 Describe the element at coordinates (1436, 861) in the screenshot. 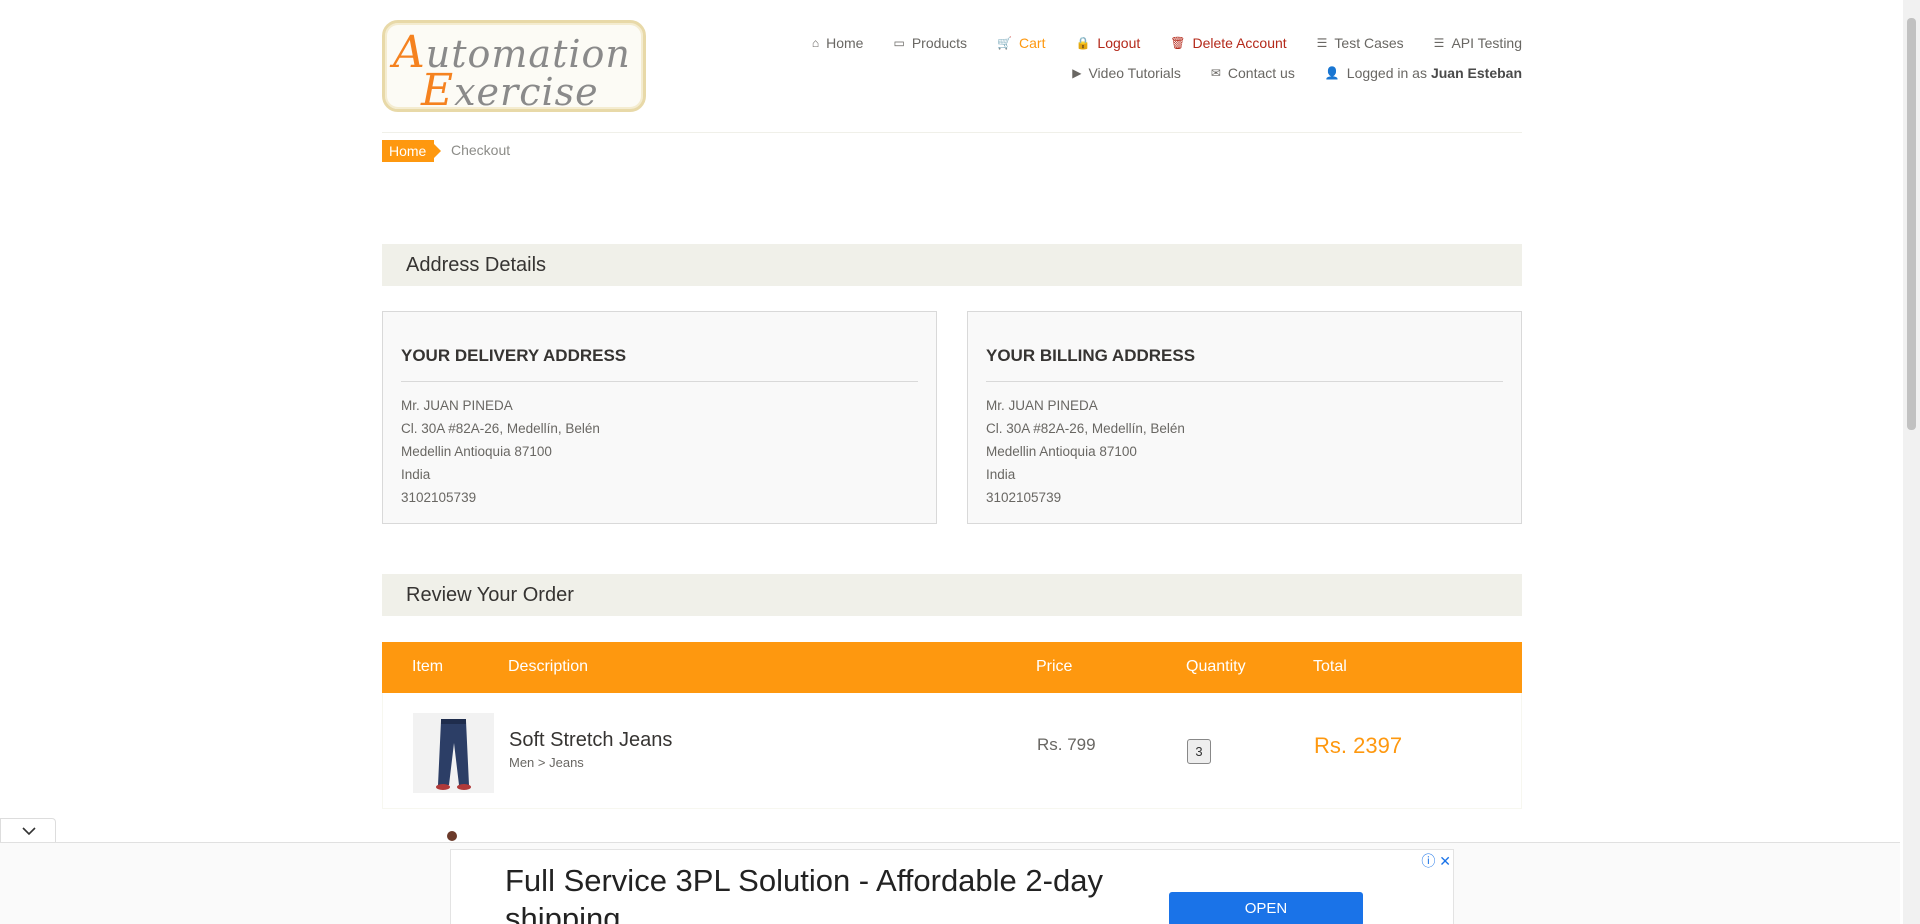

I see `ad-close-icon: ⓘ ✕` at that location.